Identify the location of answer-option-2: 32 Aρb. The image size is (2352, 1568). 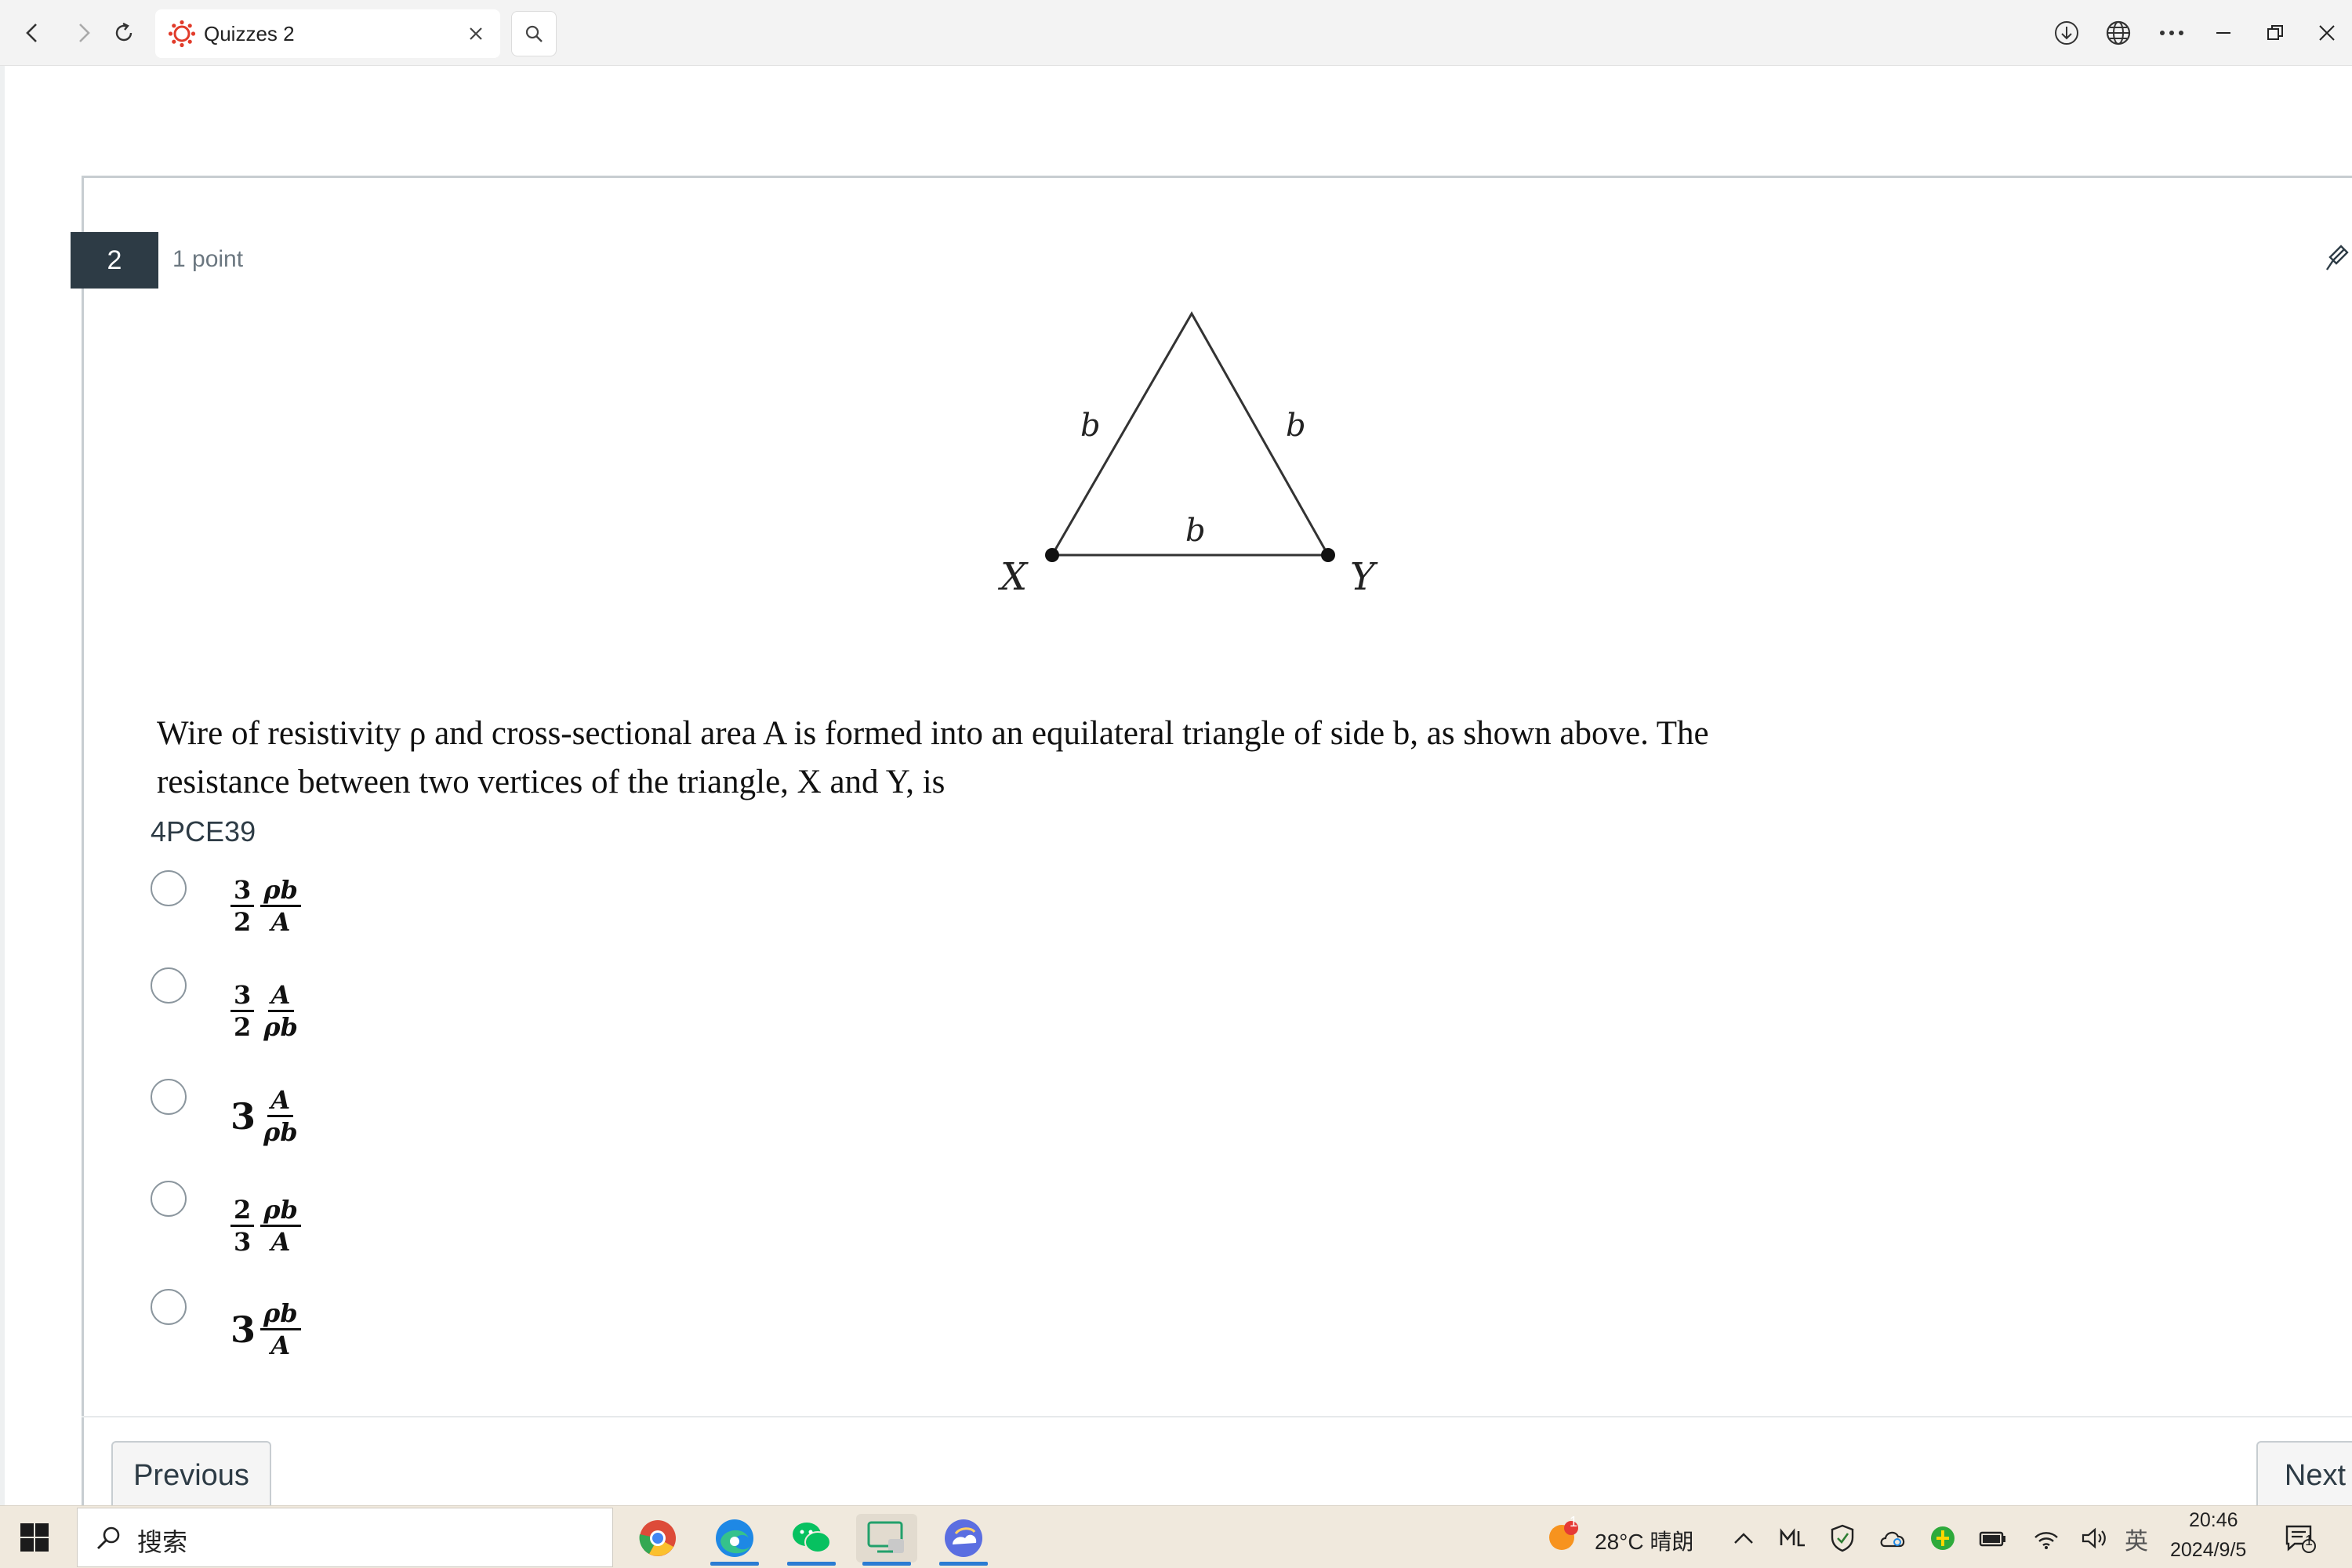
(386, 1011).